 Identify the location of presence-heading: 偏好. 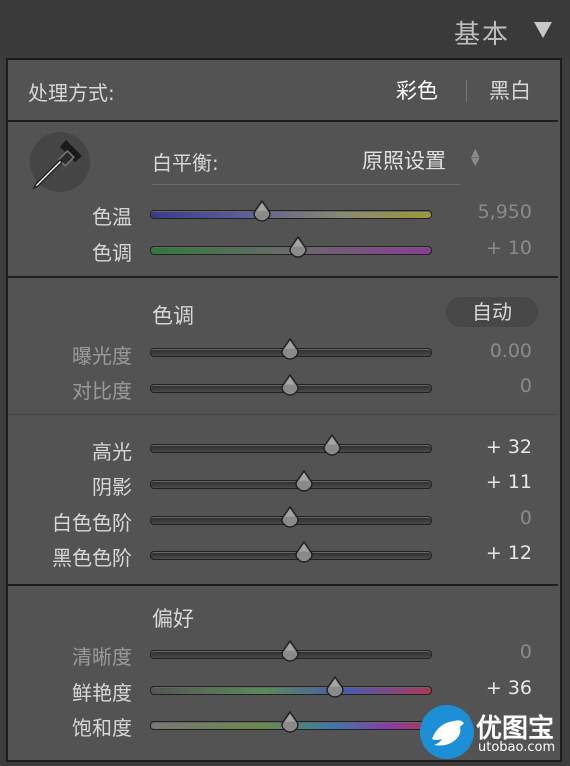
(173, 619).